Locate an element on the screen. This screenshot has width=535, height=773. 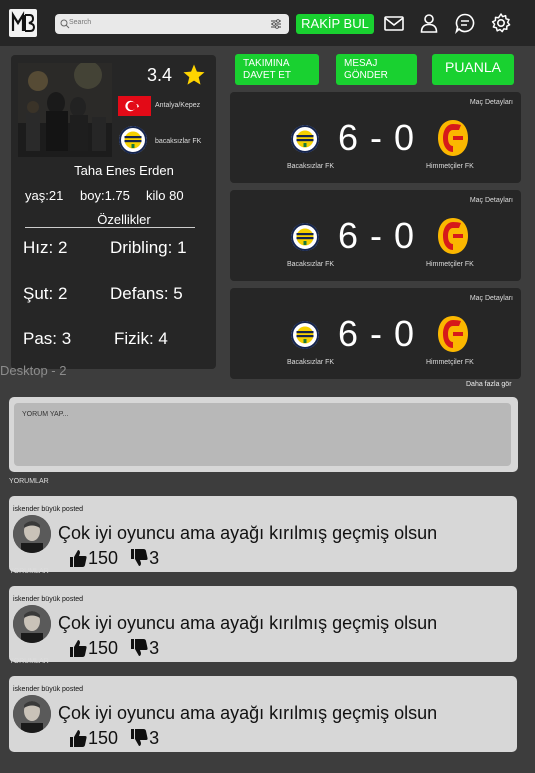
app-logo is located at coordinates (23, 23).